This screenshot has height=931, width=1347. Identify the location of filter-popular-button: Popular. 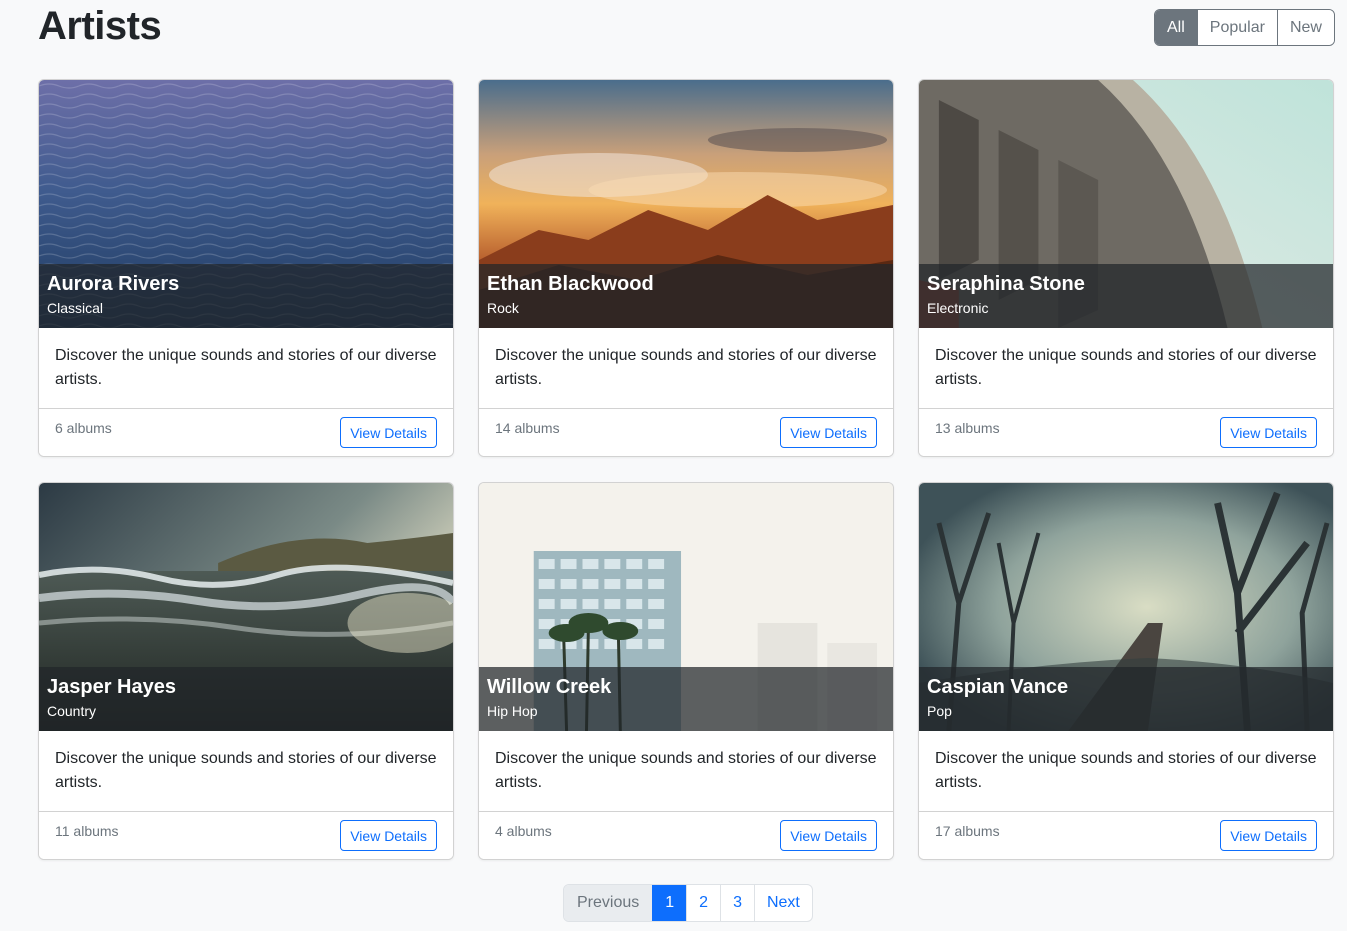
(1236, 27).